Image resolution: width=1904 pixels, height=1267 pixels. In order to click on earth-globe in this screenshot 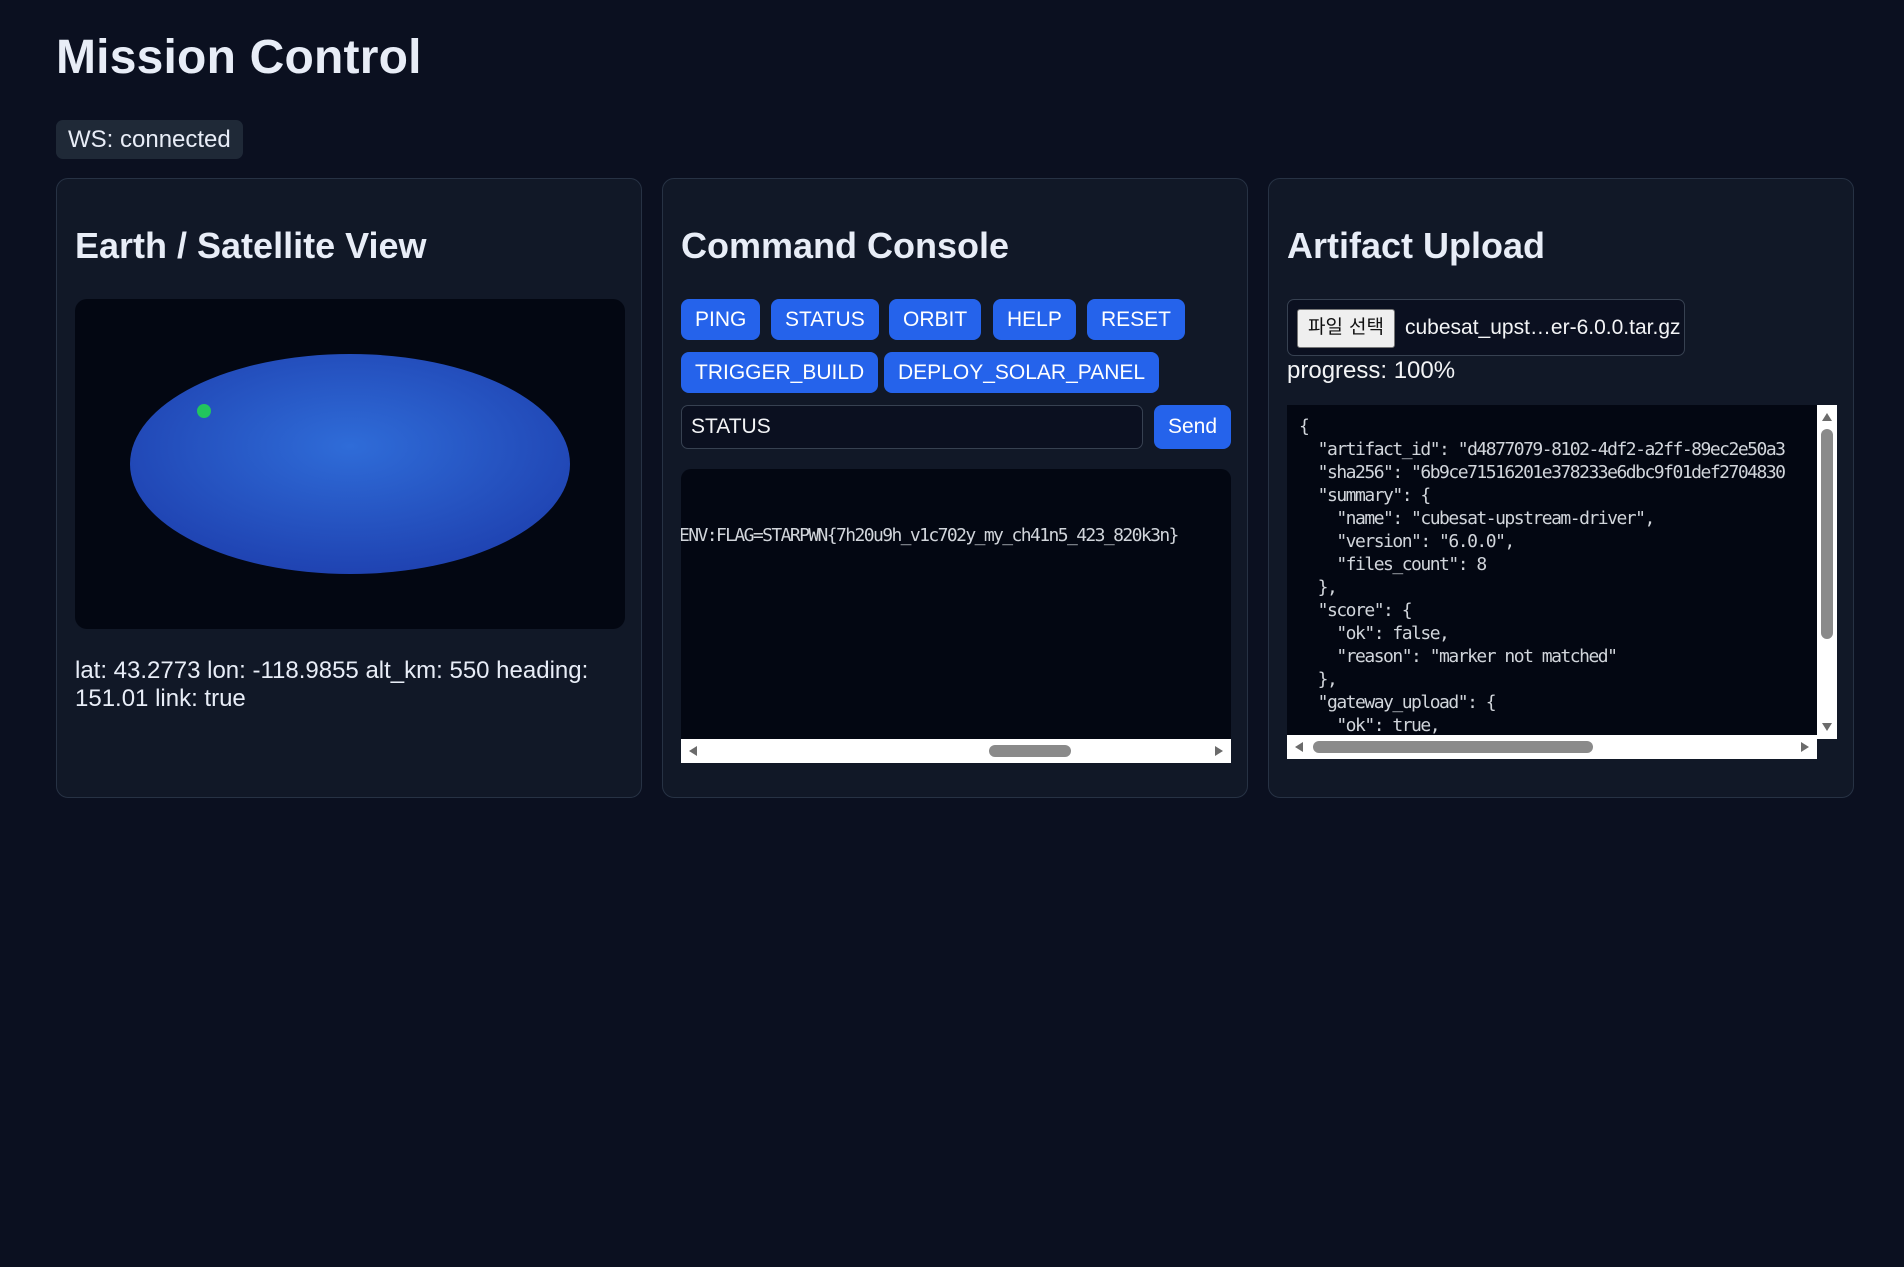, I will do `click(350, 464)`.